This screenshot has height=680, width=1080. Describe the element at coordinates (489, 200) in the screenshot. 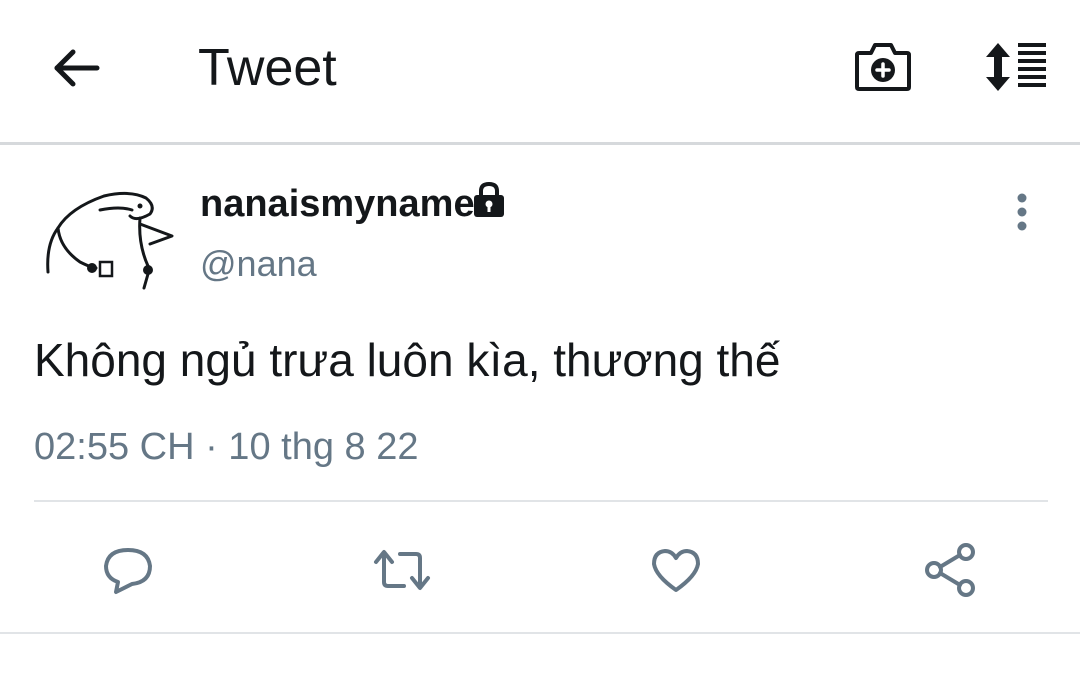

I see `lock-icon` at that location.